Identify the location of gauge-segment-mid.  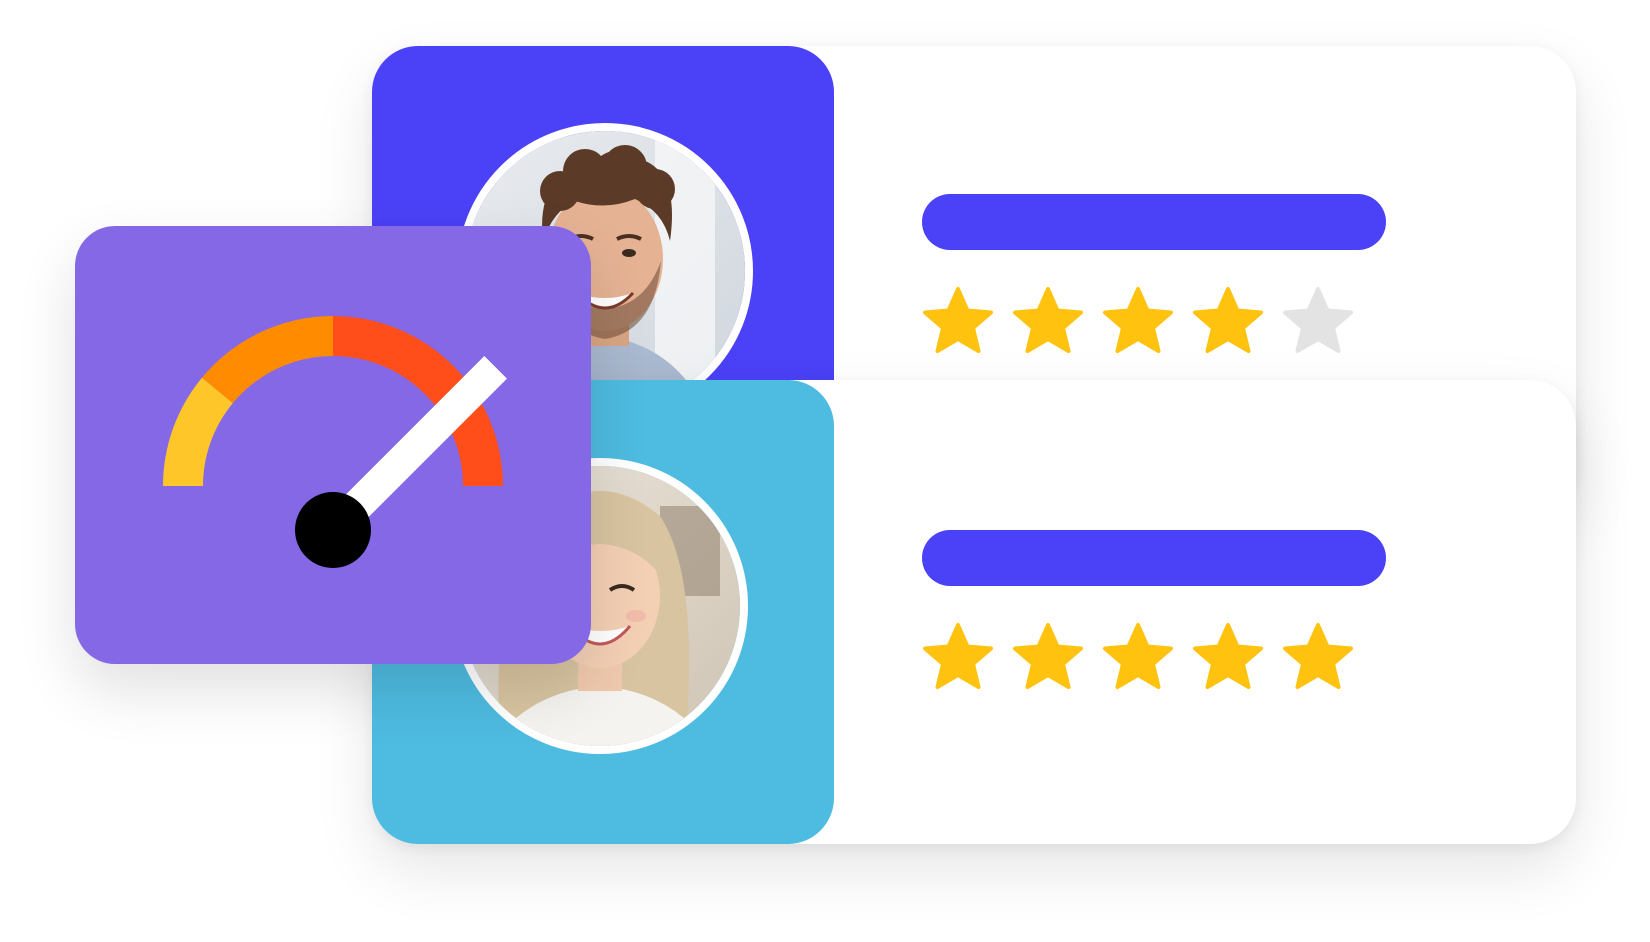
(267, 360).